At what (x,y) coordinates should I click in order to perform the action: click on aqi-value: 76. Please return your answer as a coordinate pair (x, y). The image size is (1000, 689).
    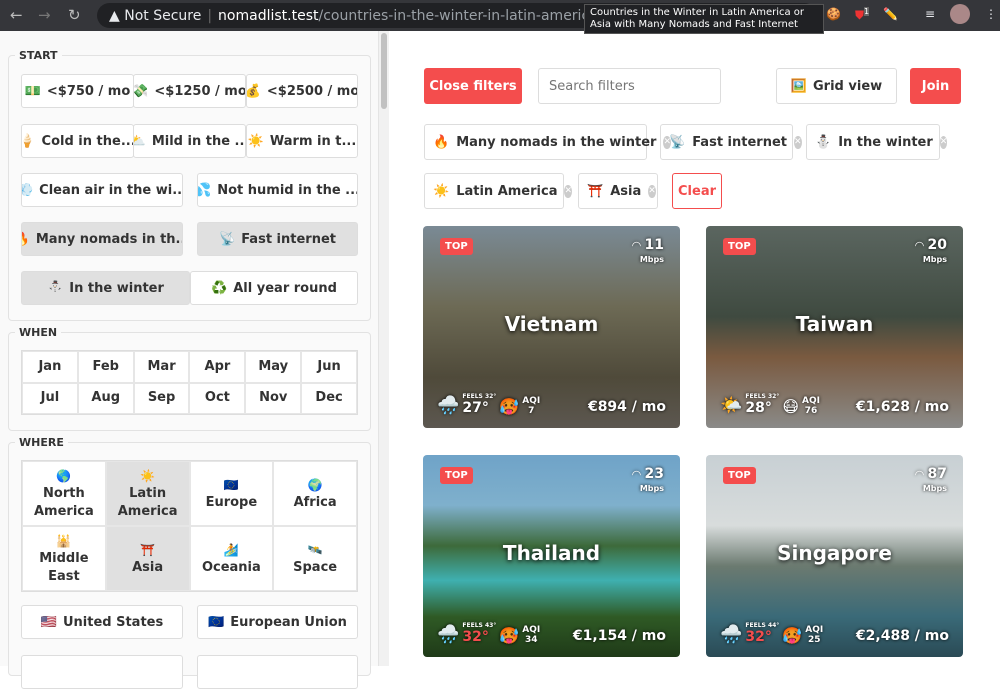
    Looking at the image, I should click on (811, 411).